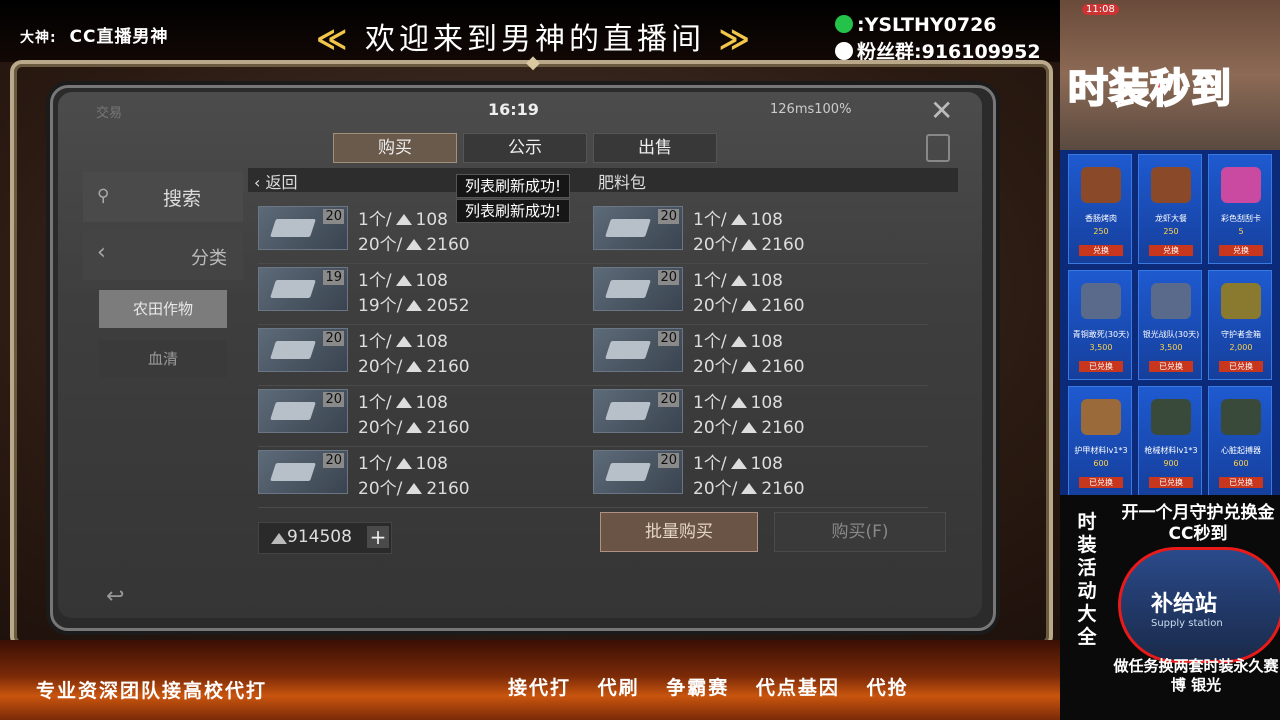  I want to click on clipboard-icon, so click(938, 148).